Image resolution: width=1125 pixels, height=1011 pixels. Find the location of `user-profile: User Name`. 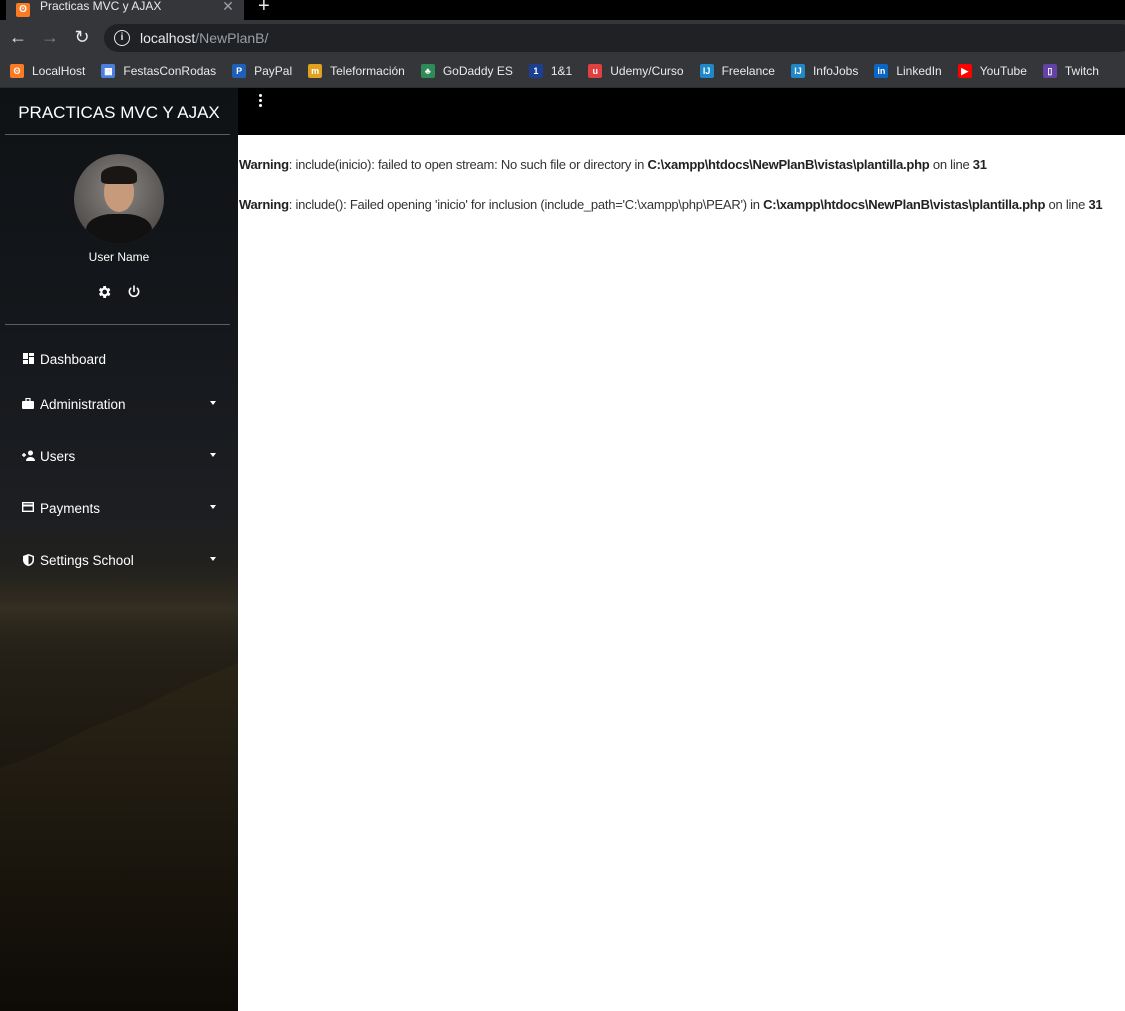

user-profile: User Name is located at coordinates (119, 229).